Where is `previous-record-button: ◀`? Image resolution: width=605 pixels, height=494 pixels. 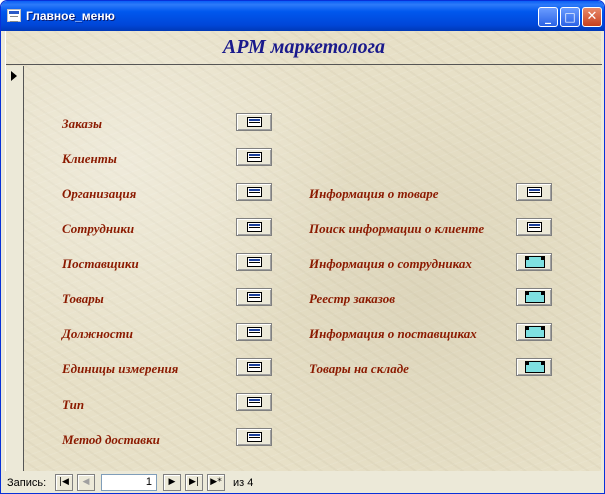 previous-record-button: ◀ is located at coordinates (86, 482).